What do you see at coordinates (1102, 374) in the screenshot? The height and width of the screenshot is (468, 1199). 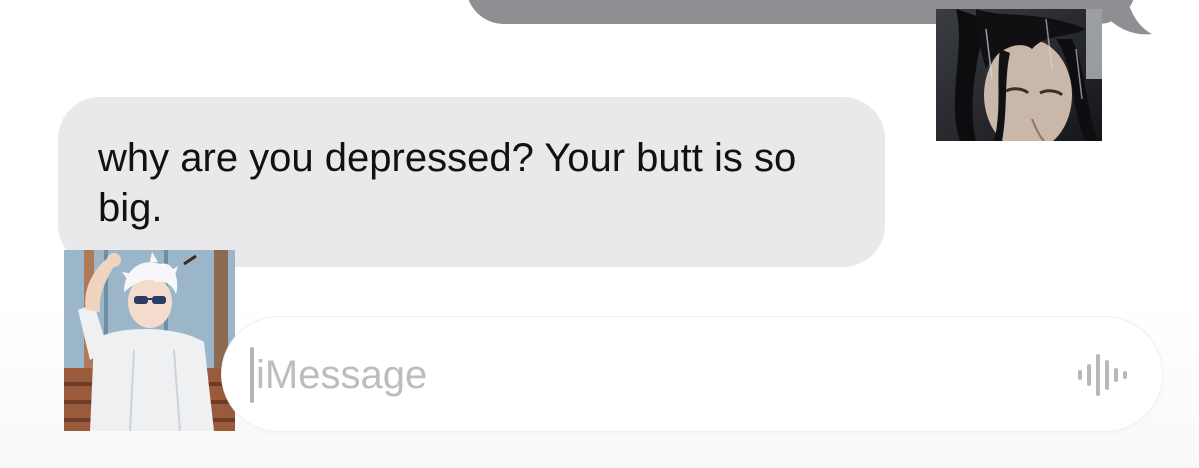 I see `waveform-icon` at bounding box center [1102, 374].